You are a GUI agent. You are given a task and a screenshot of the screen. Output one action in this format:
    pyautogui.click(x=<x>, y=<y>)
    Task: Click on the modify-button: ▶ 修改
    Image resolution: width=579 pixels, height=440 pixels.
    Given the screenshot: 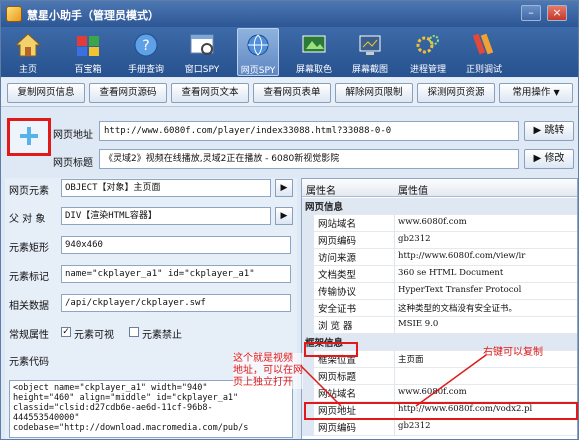 What is the action you would take?
    pyautogui.click(x=549, y=159)
    